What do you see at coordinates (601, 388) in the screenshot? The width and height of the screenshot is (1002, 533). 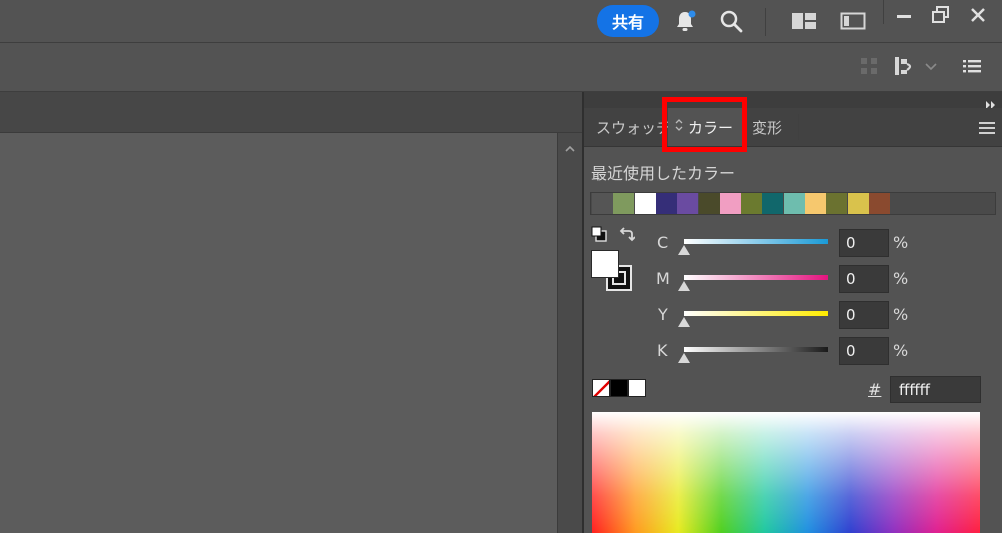 I see `none-color-swatch` at bounding box center [601, 388].